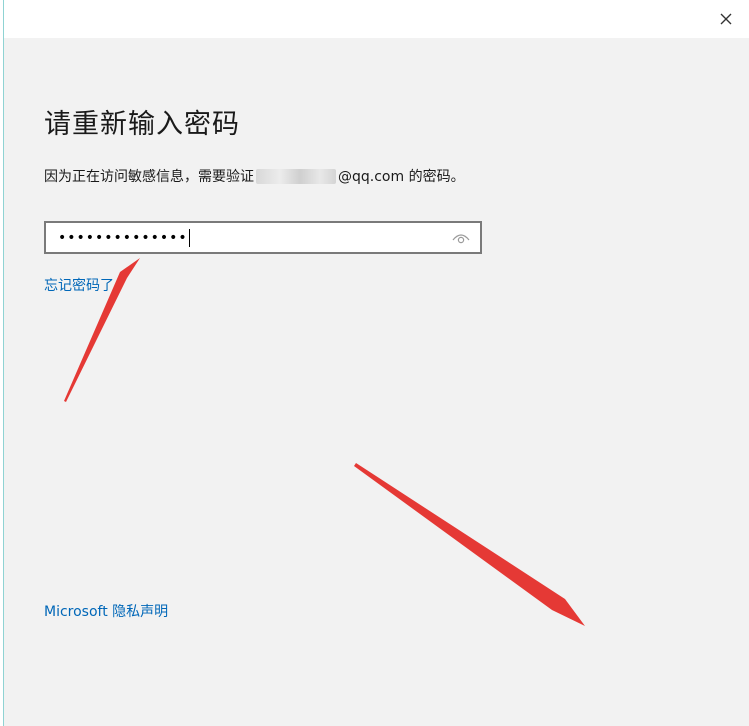 Image resolution: width=749 pixels, height=726 pixels. Describe the element at coordinates (79, 285) in the screenshot. I see `forgot-password-link: 忘记密码了` at that location.